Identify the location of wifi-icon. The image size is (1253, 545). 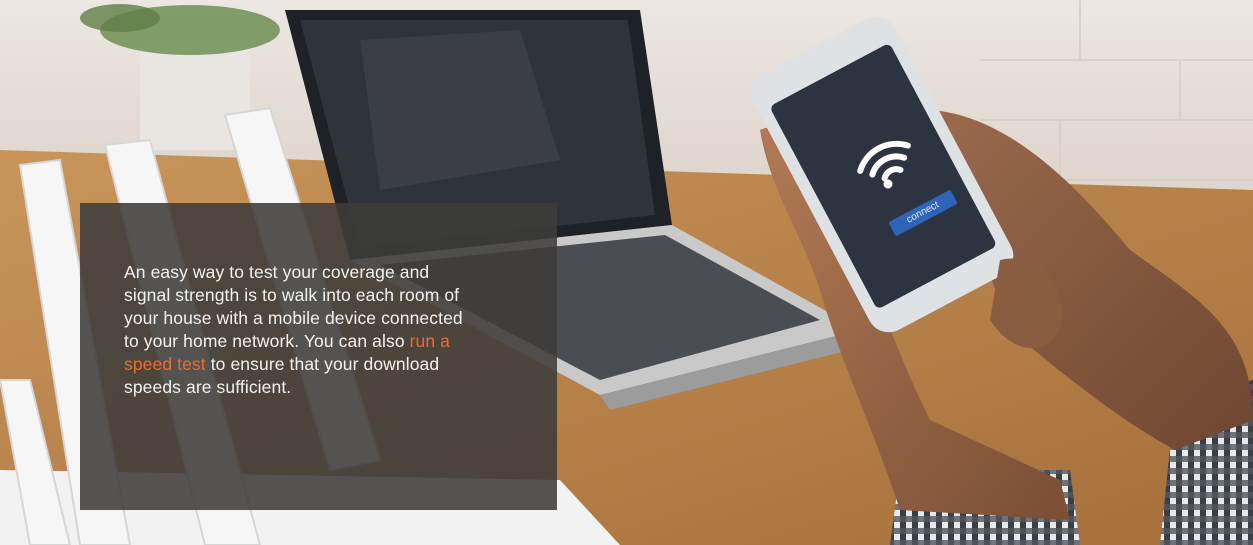
(884, 164).